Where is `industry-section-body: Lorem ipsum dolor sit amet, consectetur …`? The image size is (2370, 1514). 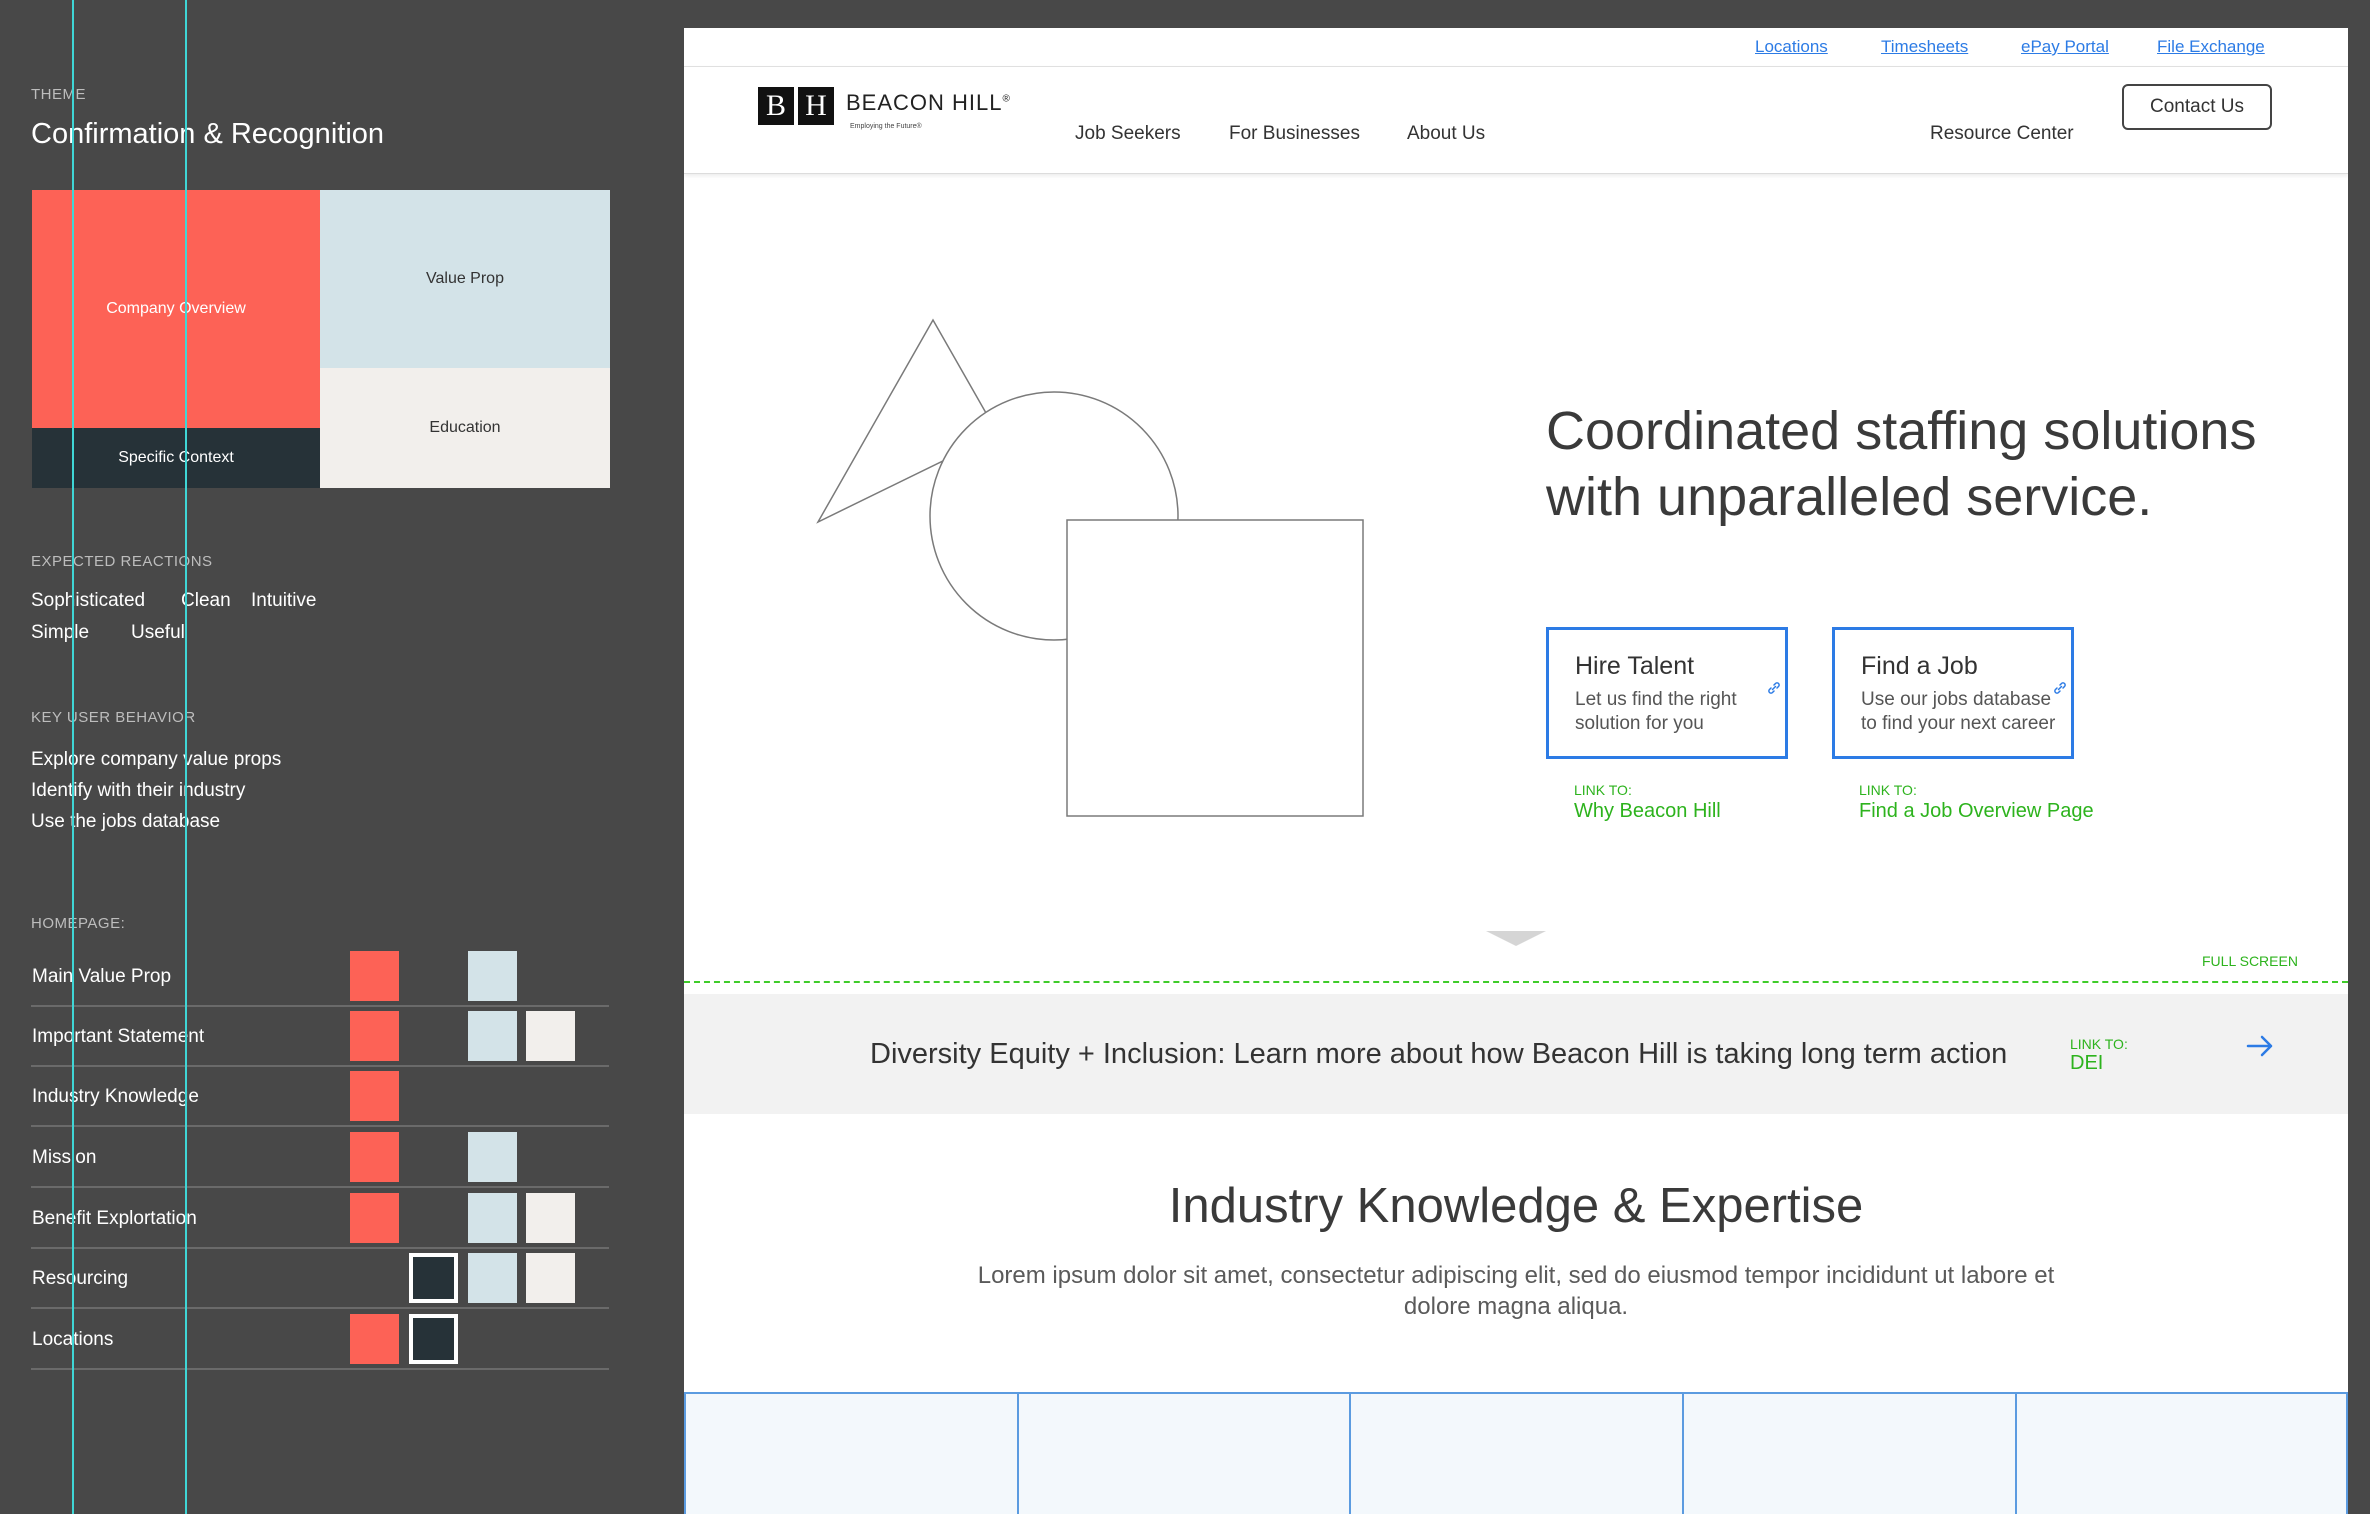 industry-section-body: Lorem ipsum dolor sit amet, consectetur … is located at coordinates (1516, 1291).